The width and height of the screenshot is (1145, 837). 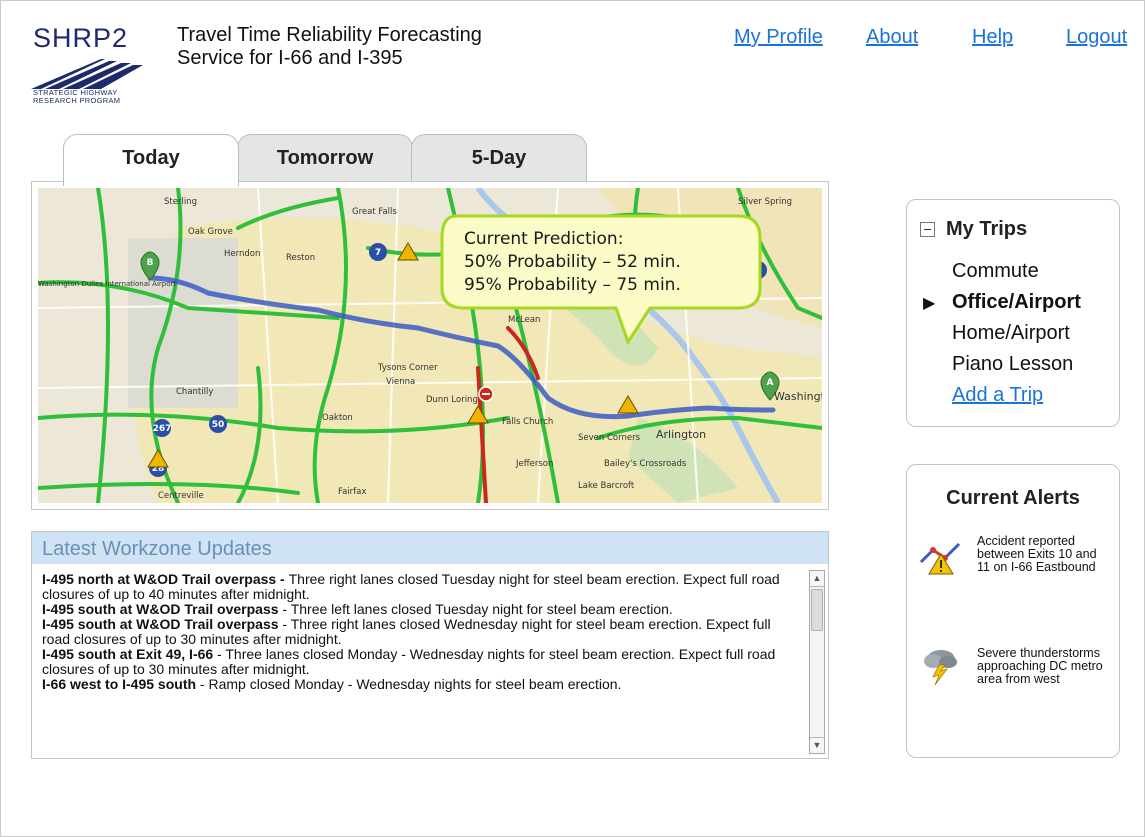 What do you see at coordinates (151, 160) in the screenshot?
I see `tab-today: Today` at bounding box center [151, 160].